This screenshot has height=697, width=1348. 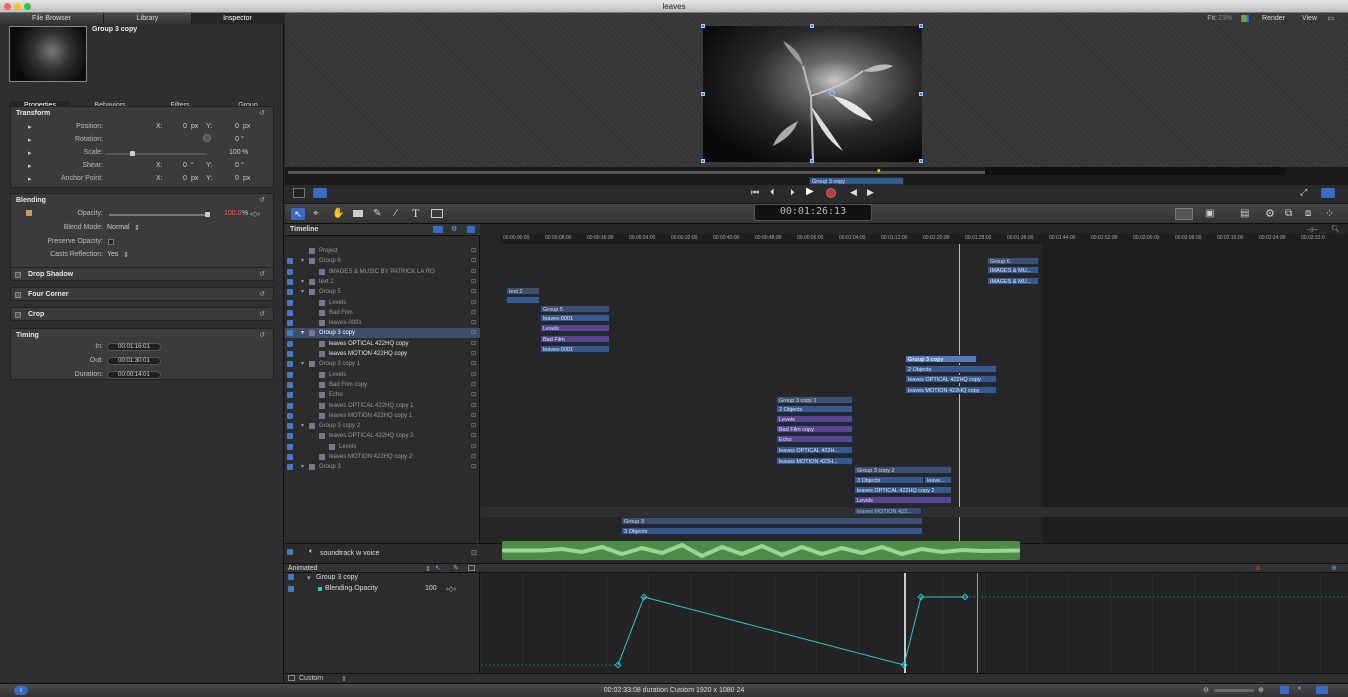 What do you see at coordinates (438, 229) in the screenshot?
I see `show-layers-icon` at bounding box center [438, 229].